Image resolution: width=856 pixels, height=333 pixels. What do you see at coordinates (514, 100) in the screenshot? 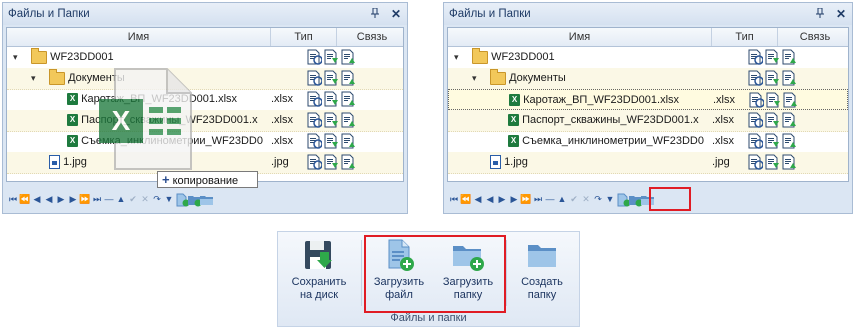
I see `excel-file-icon: X` at bounding box center [514, 100].